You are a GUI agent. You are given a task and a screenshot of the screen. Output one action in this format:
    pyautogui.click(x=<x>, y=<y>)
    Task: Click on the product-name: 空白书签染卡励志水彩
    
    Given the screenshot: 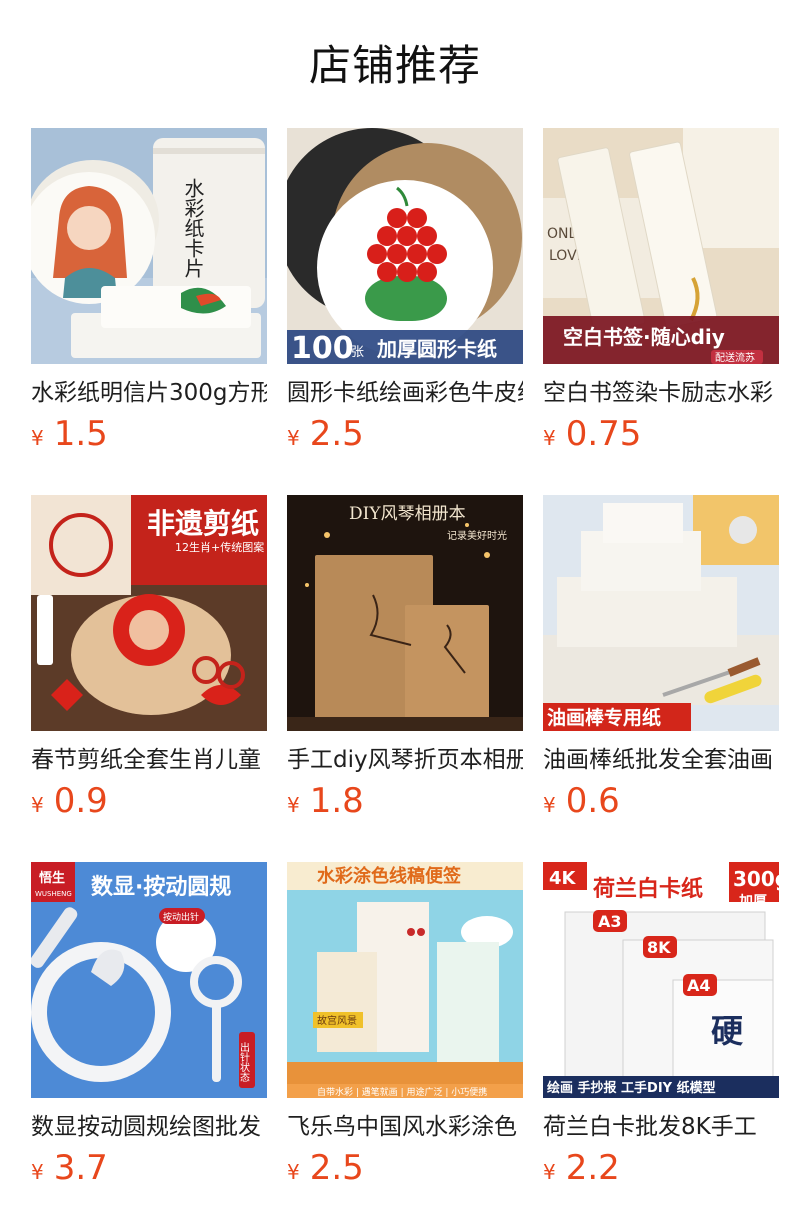 What is the action you would take?
    pyautogui.click(x=658, y=393)
    